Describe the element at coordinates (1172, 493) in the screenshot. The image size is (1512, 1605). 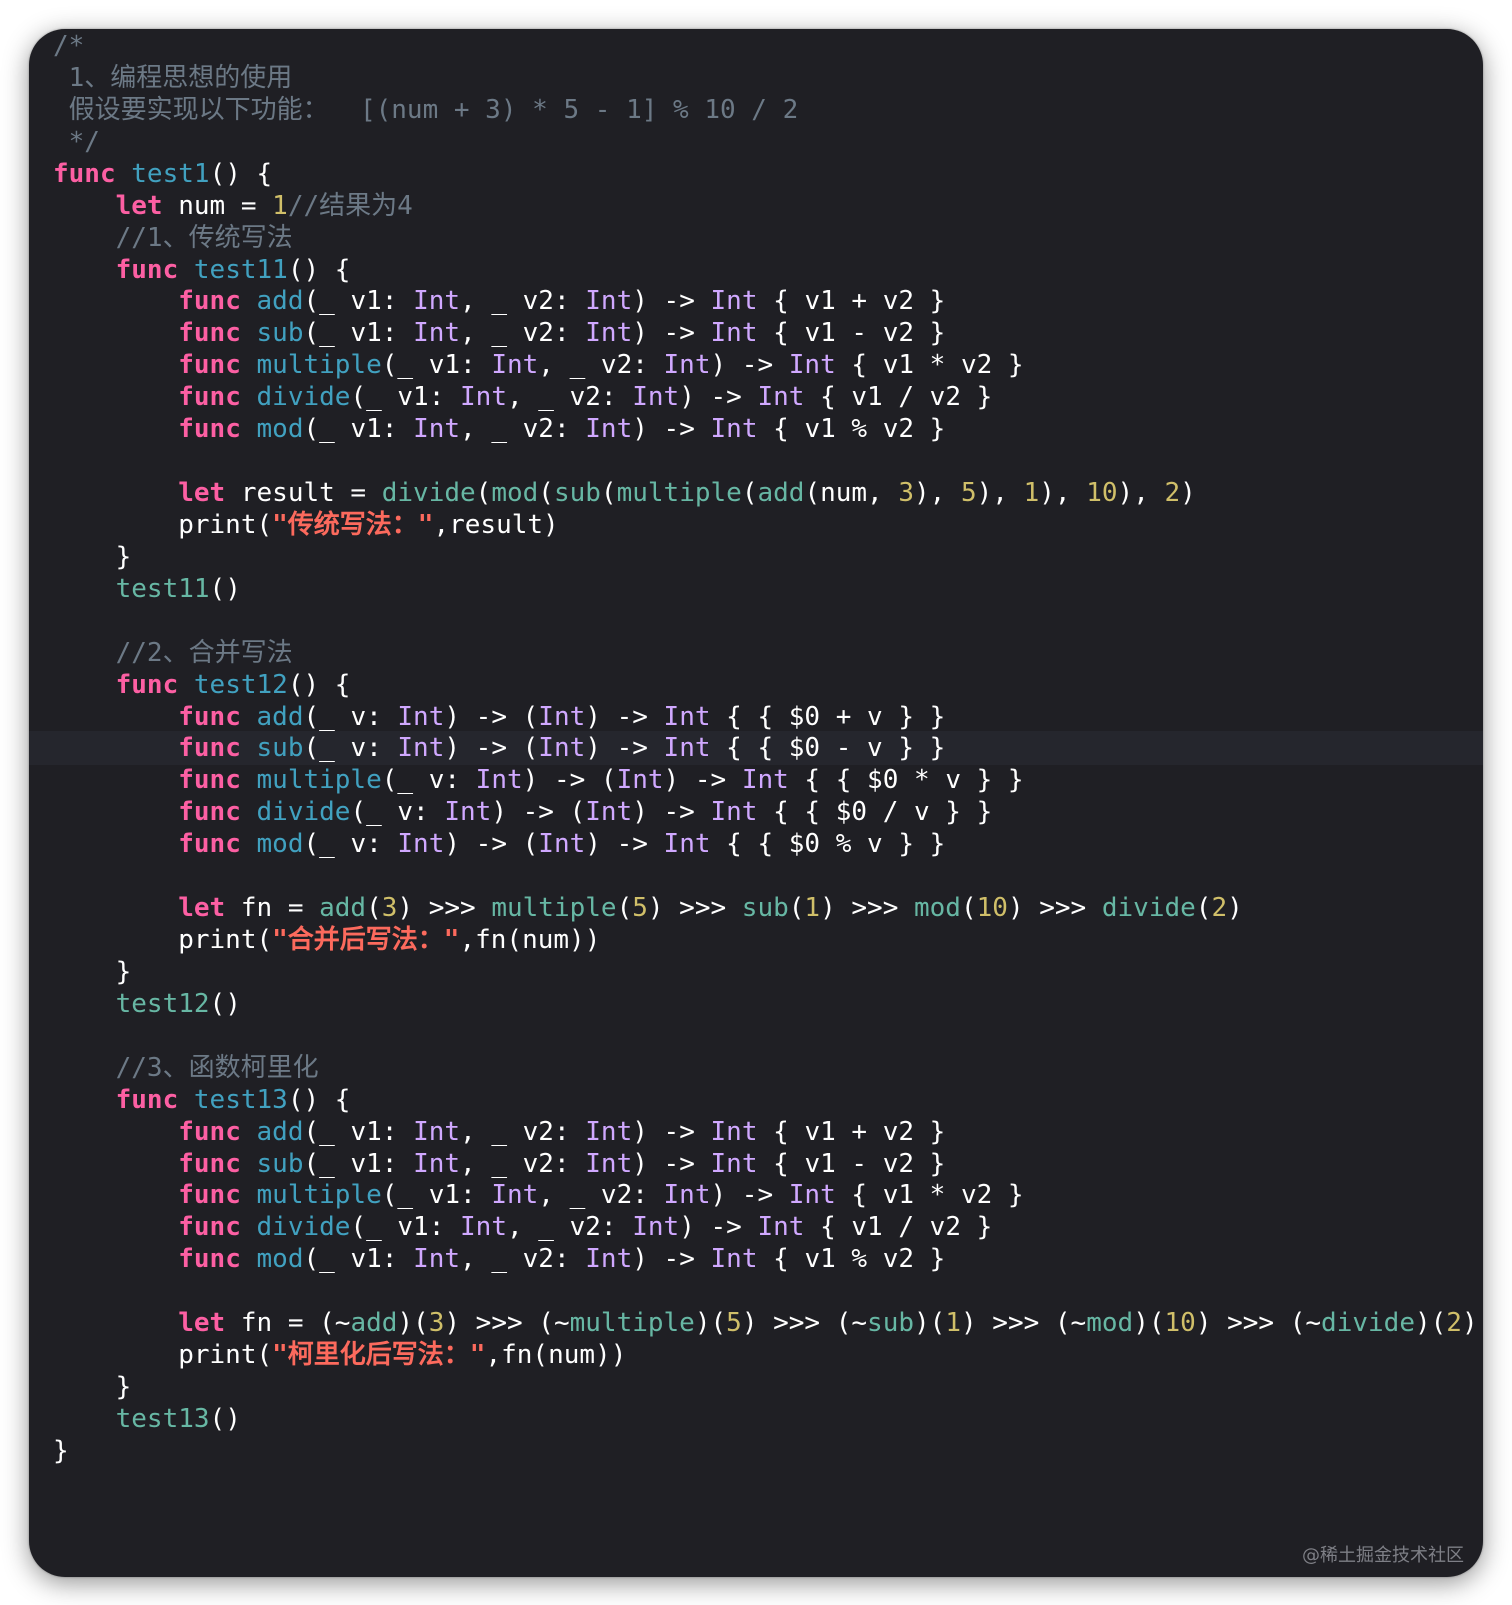
I see `code-token-num: 2` at that location.